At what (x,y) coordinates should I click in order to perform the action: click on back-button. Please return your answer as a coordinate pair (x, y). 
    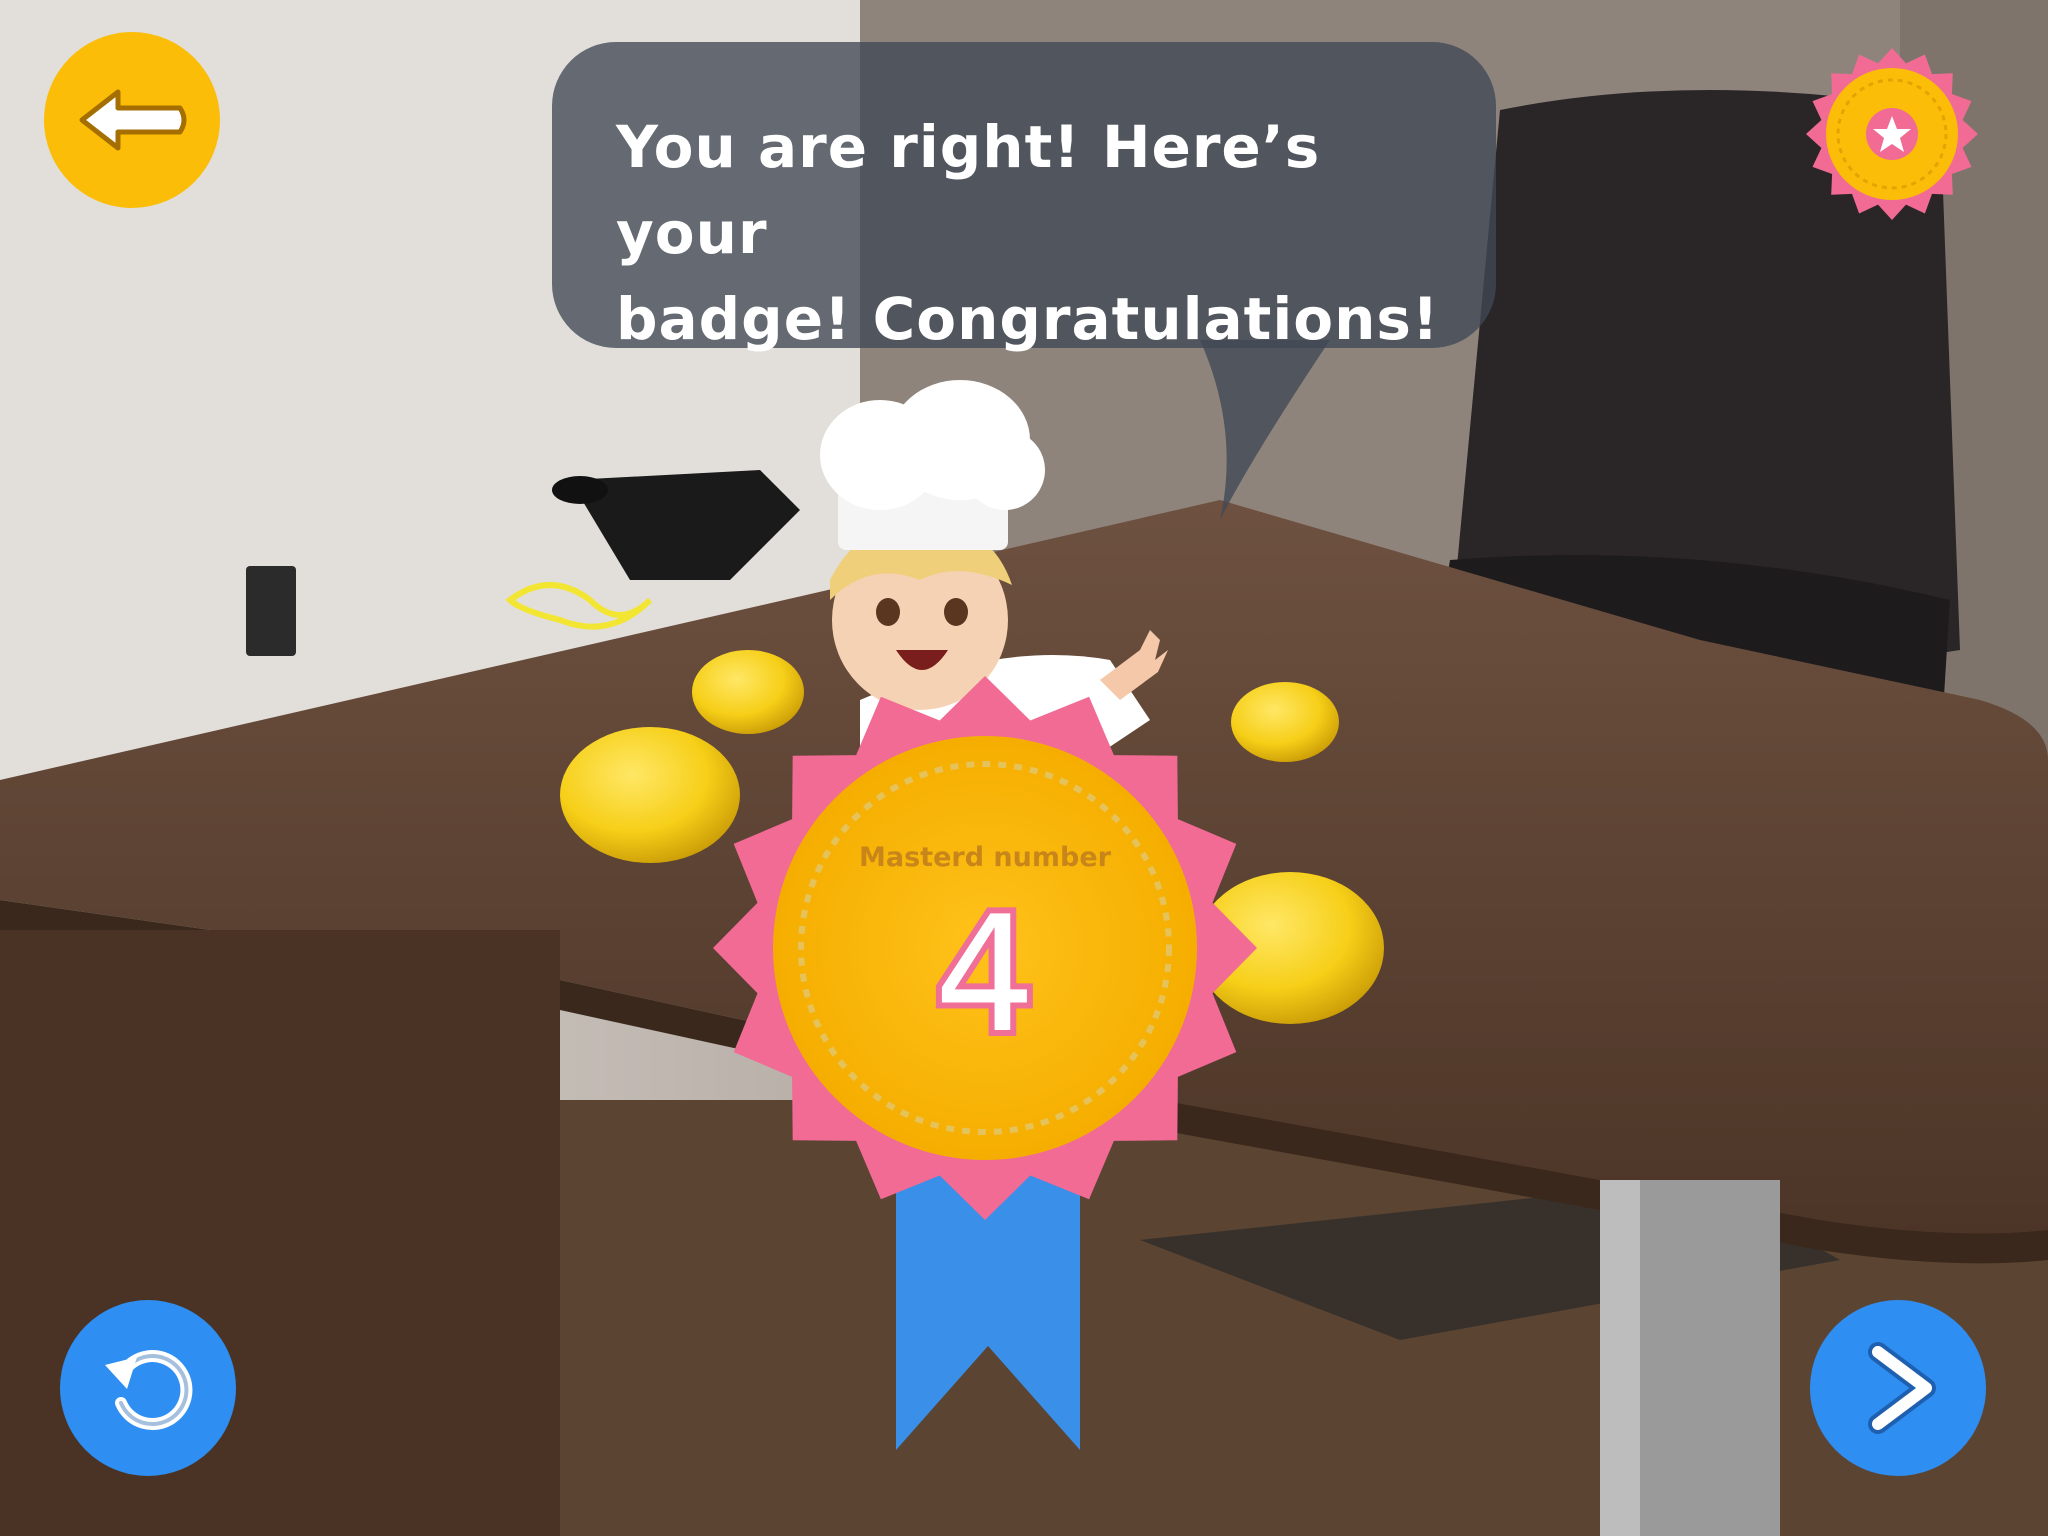
    Looking at the image, I should click on (132, 120).